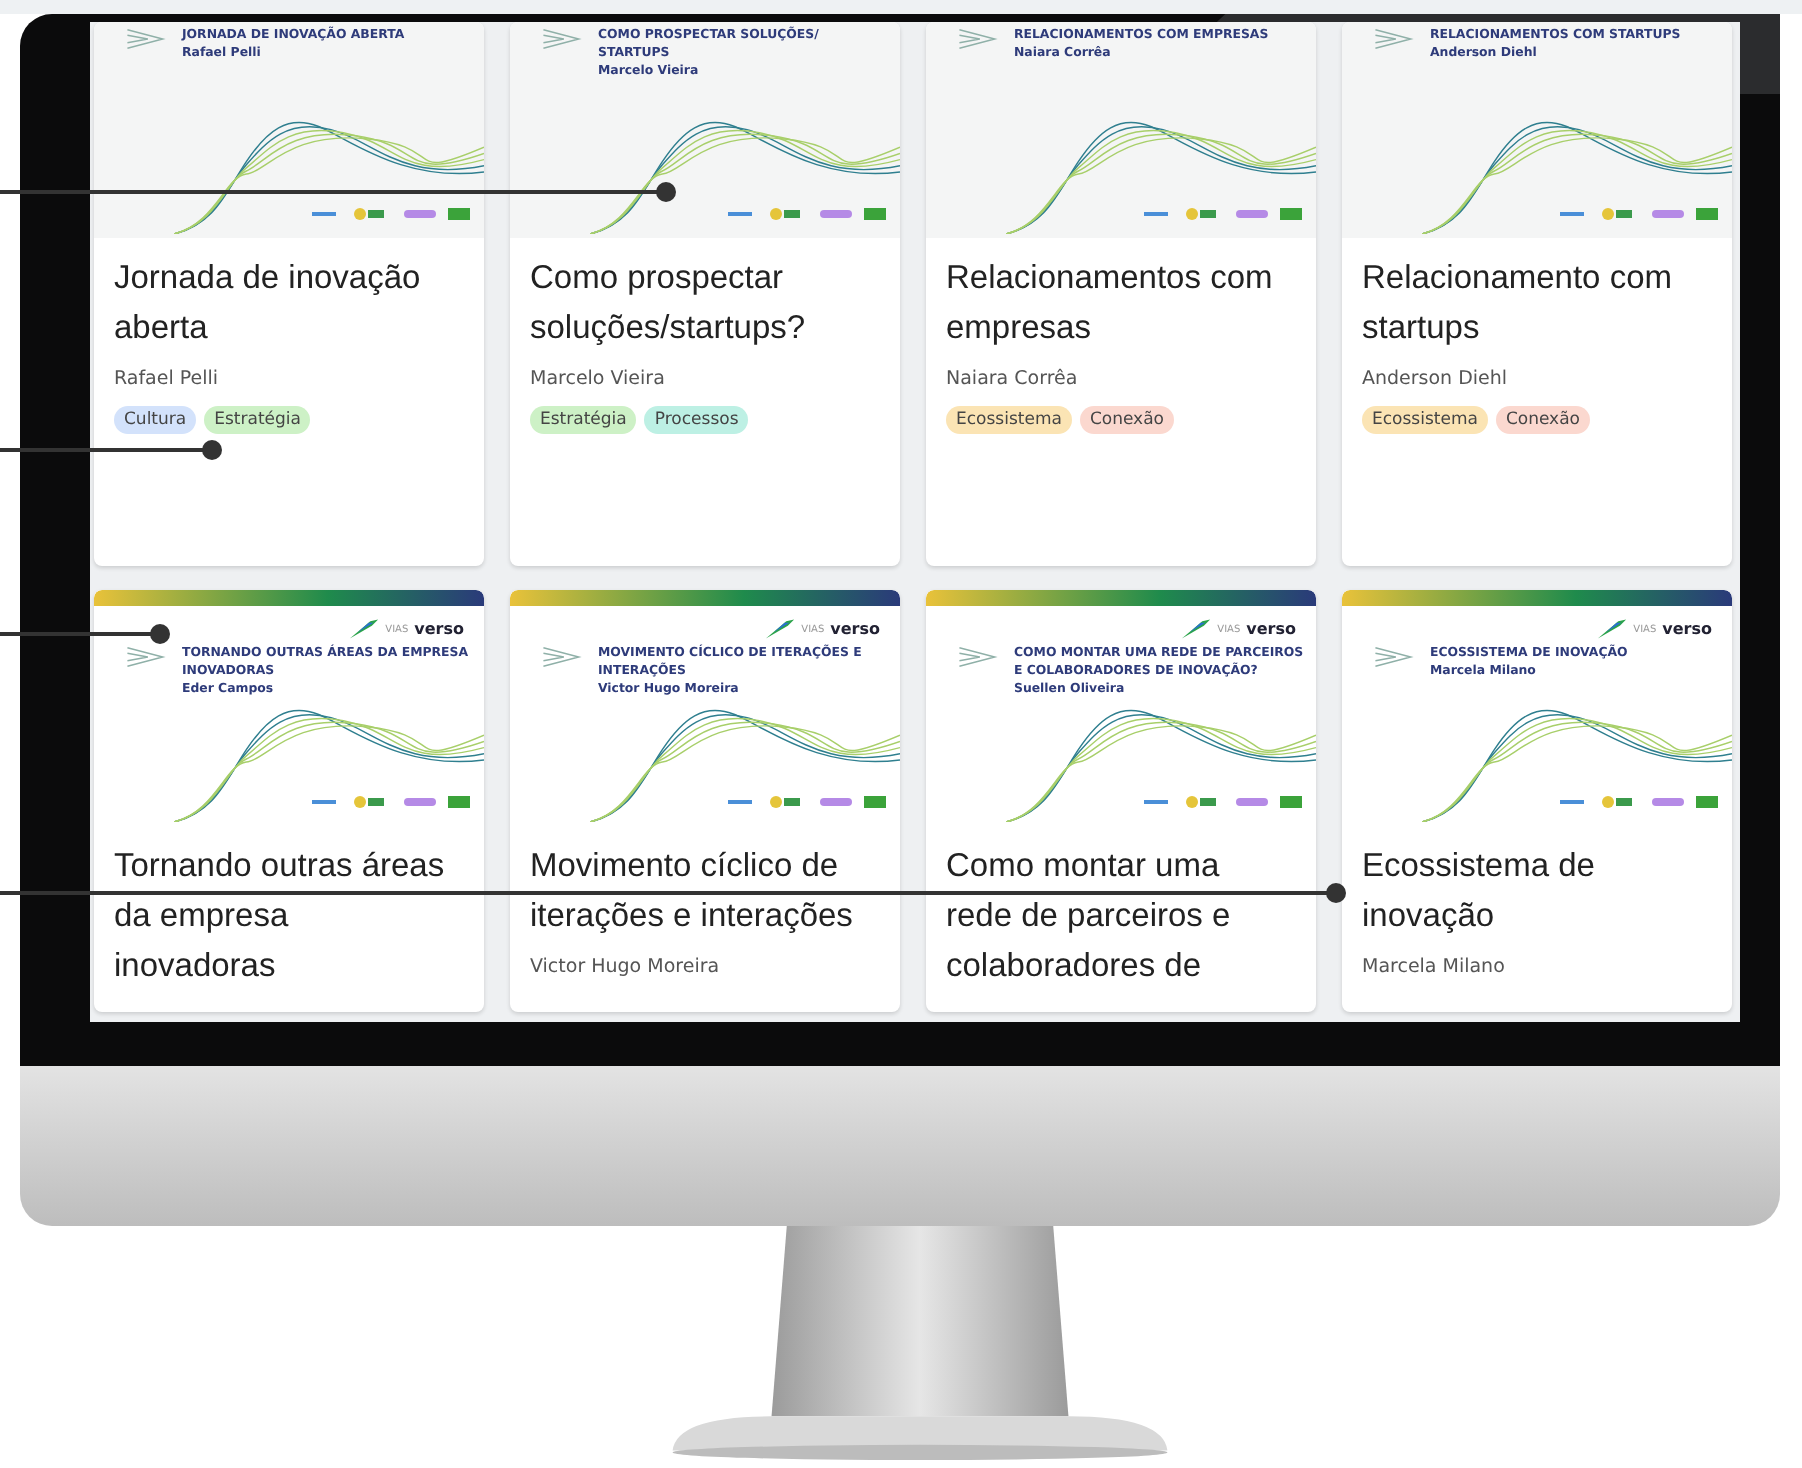 The image size is (1802, 1468). What do you see at coordinates (1434, 967) in the screenshot?
I see `course-author: Marcela Milano` at bounding box center [1434, 967].